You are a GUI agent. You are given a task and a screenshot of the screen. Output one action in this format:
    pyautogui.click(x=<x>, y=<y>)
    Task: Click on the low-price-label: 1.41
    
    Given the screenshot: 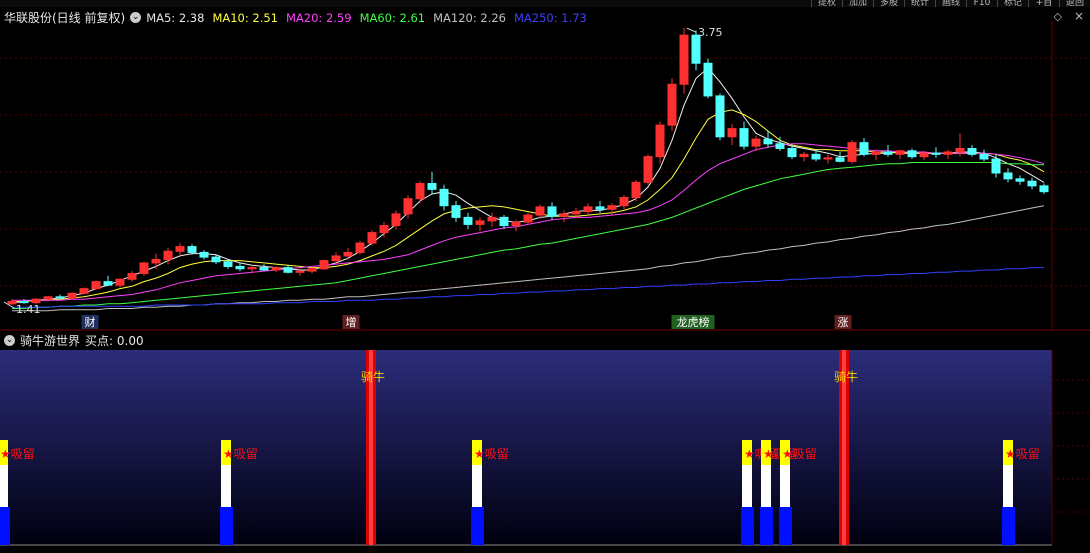 What is the action you would take?
    pyautogui.click(x=28, y=309)
    